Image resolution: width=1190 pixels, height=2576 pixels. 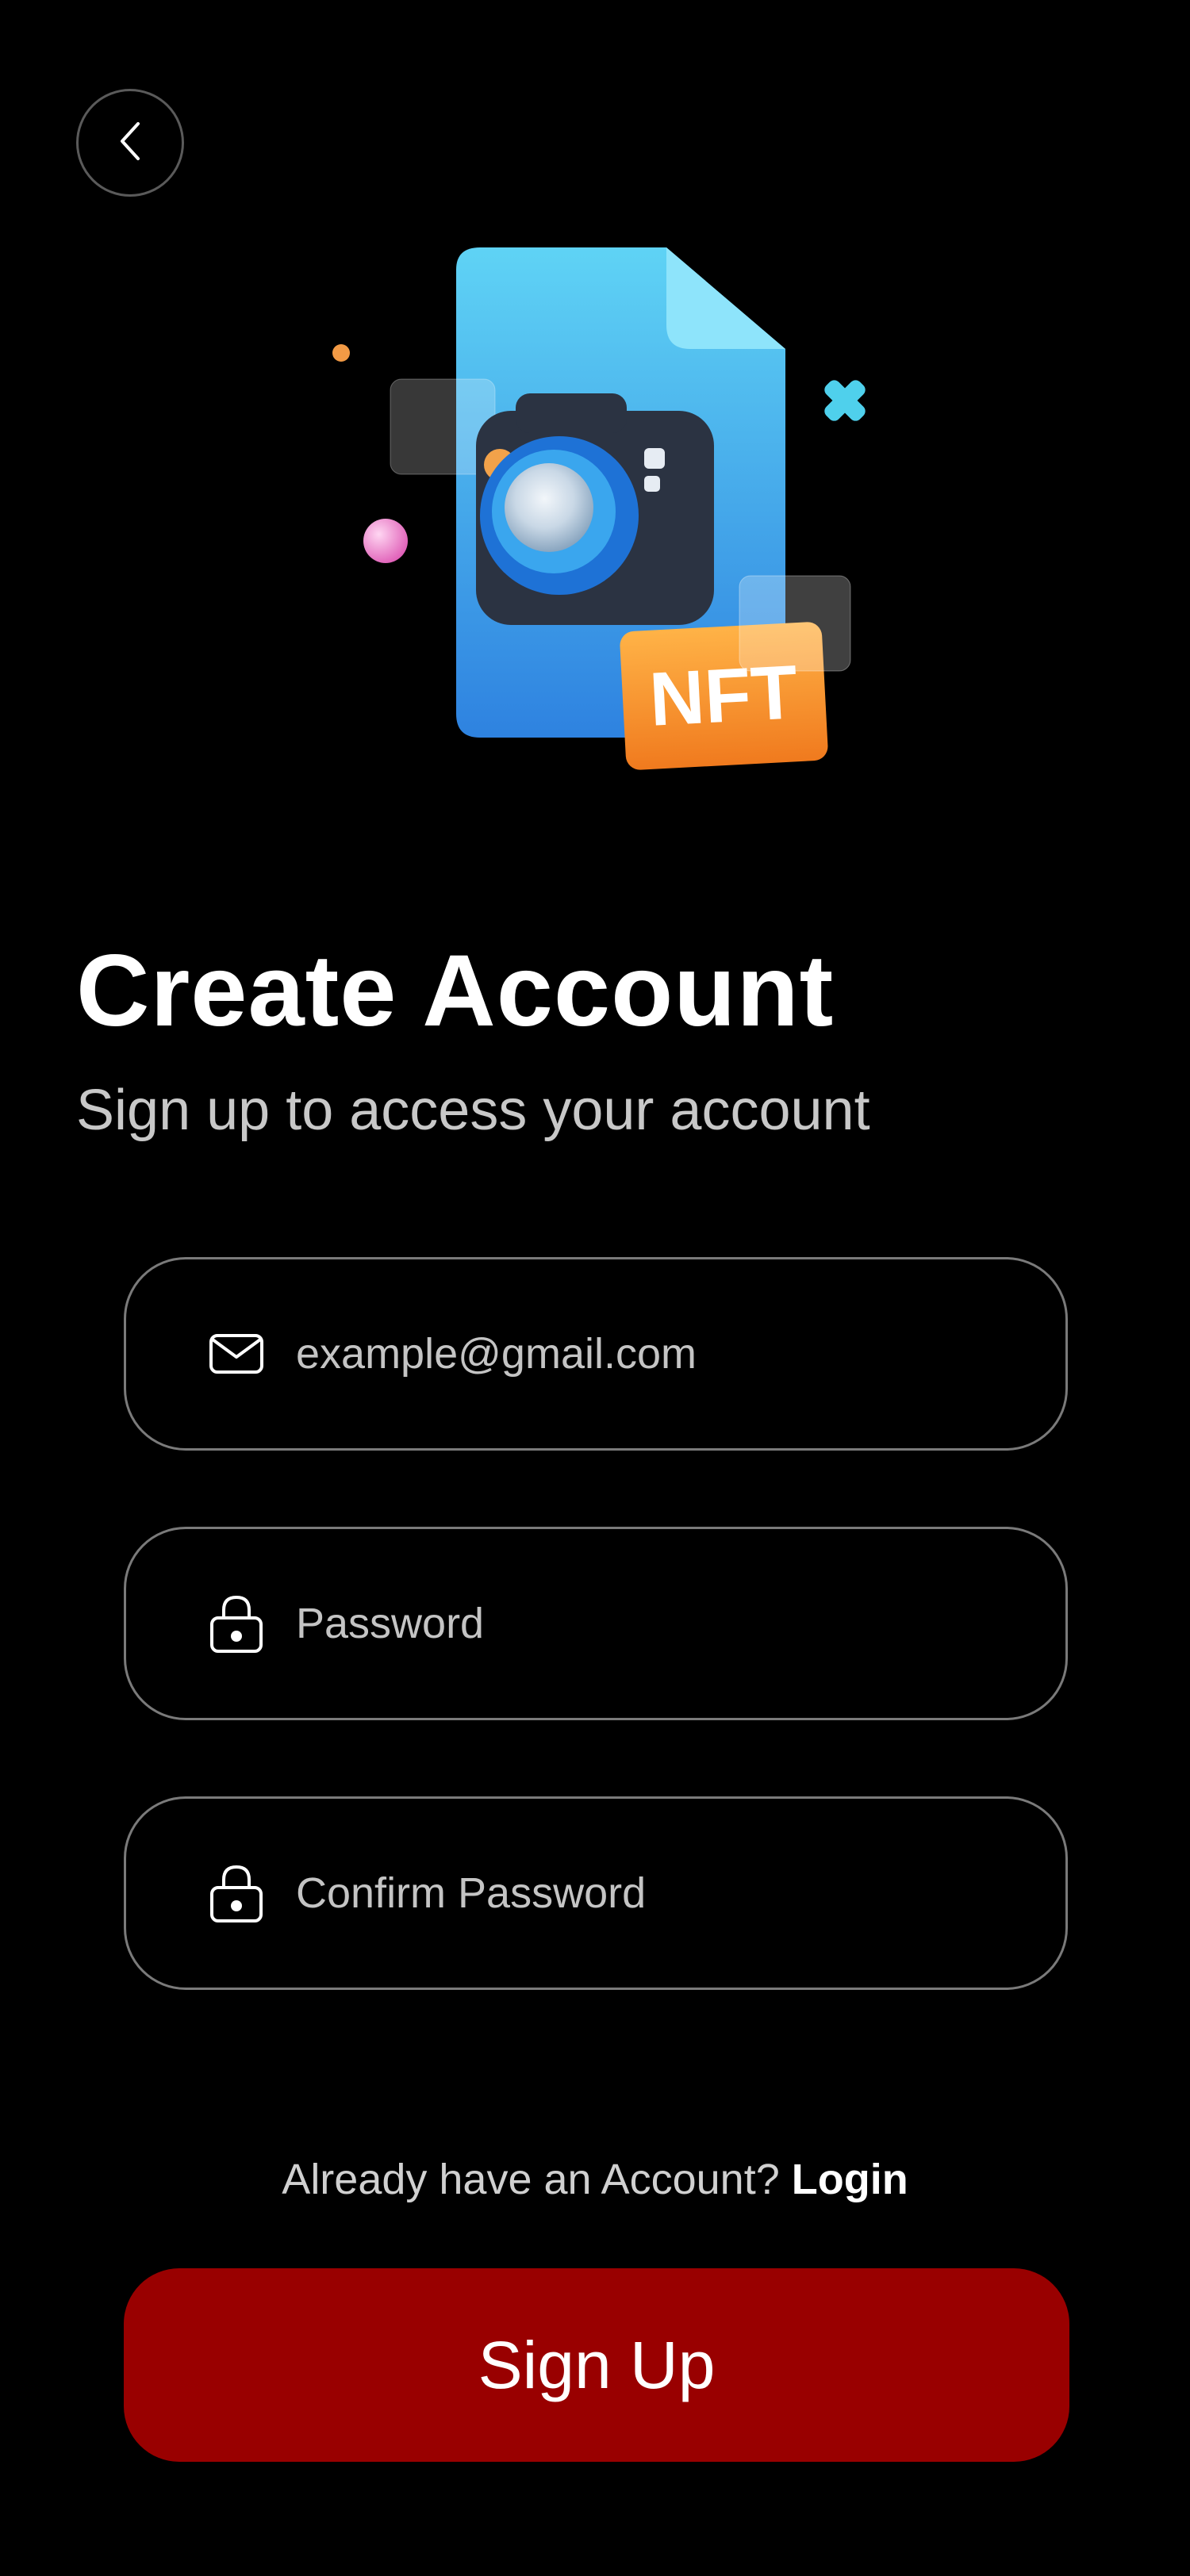 I want to click on sign-up-button: Sign Up, so click(x=596, y=2365).